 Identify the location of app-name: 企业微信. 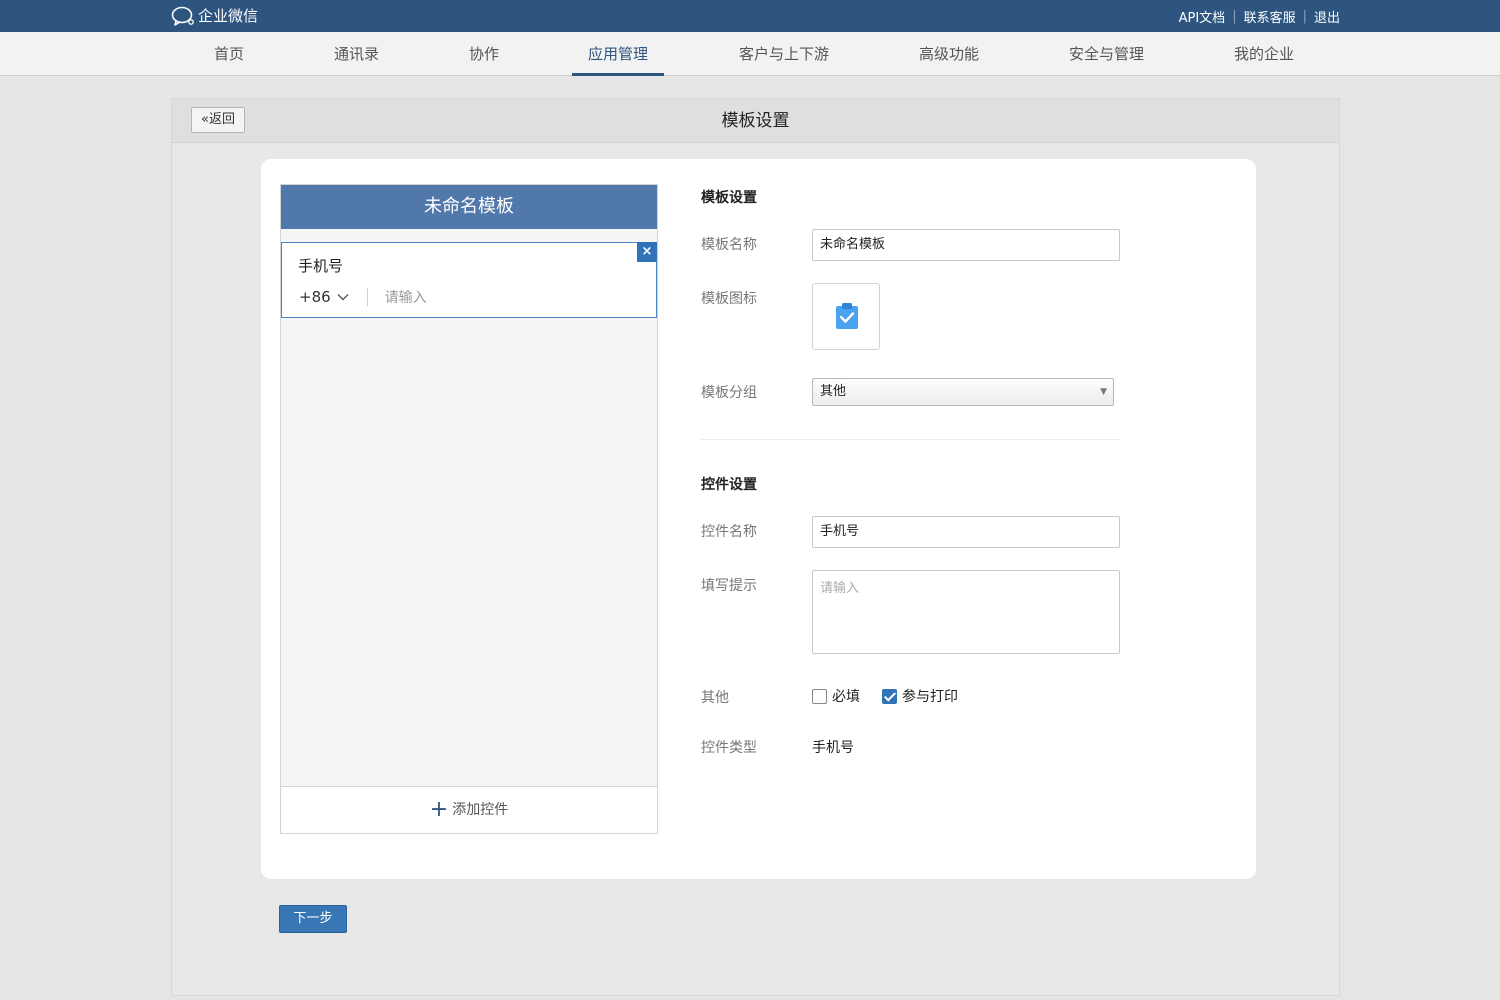
(228, 16).